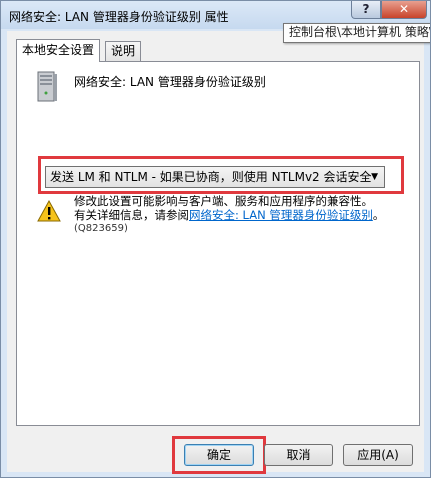 This screenshot has height=478, width=431. What do you see at coordinates (378, 455) in the screenshot?
I see `apply-button: 应用(A)` at bounding box center [378, 455].